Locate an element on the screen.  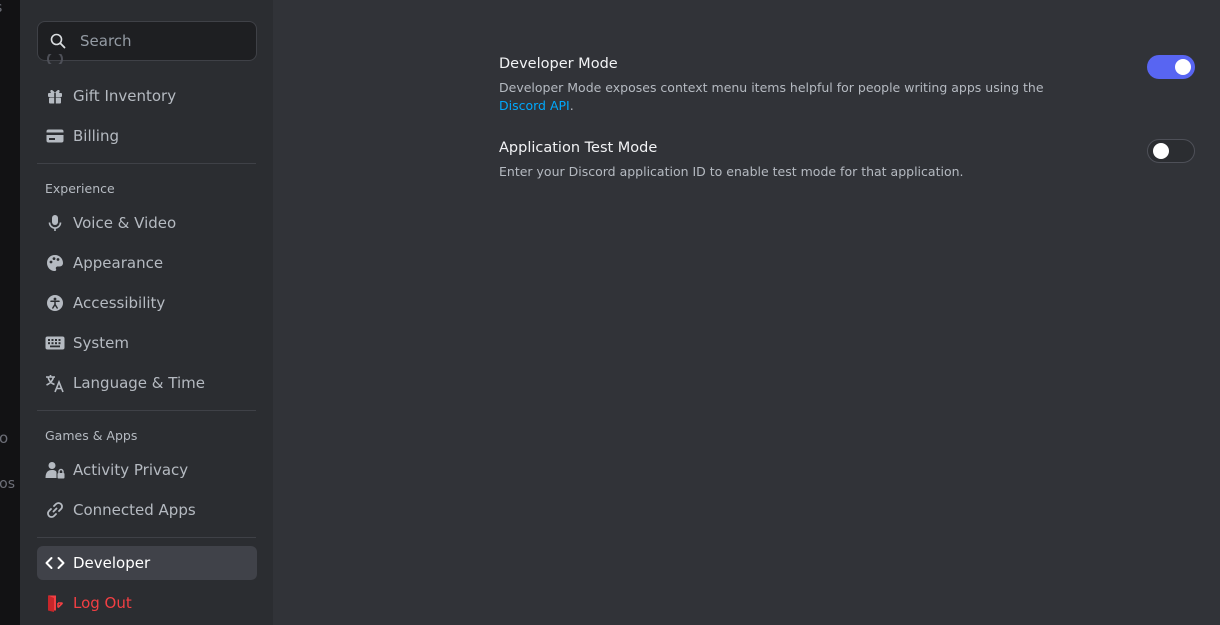
sidebar-item-appearance: Appearance is located at coordinates (147, 263).